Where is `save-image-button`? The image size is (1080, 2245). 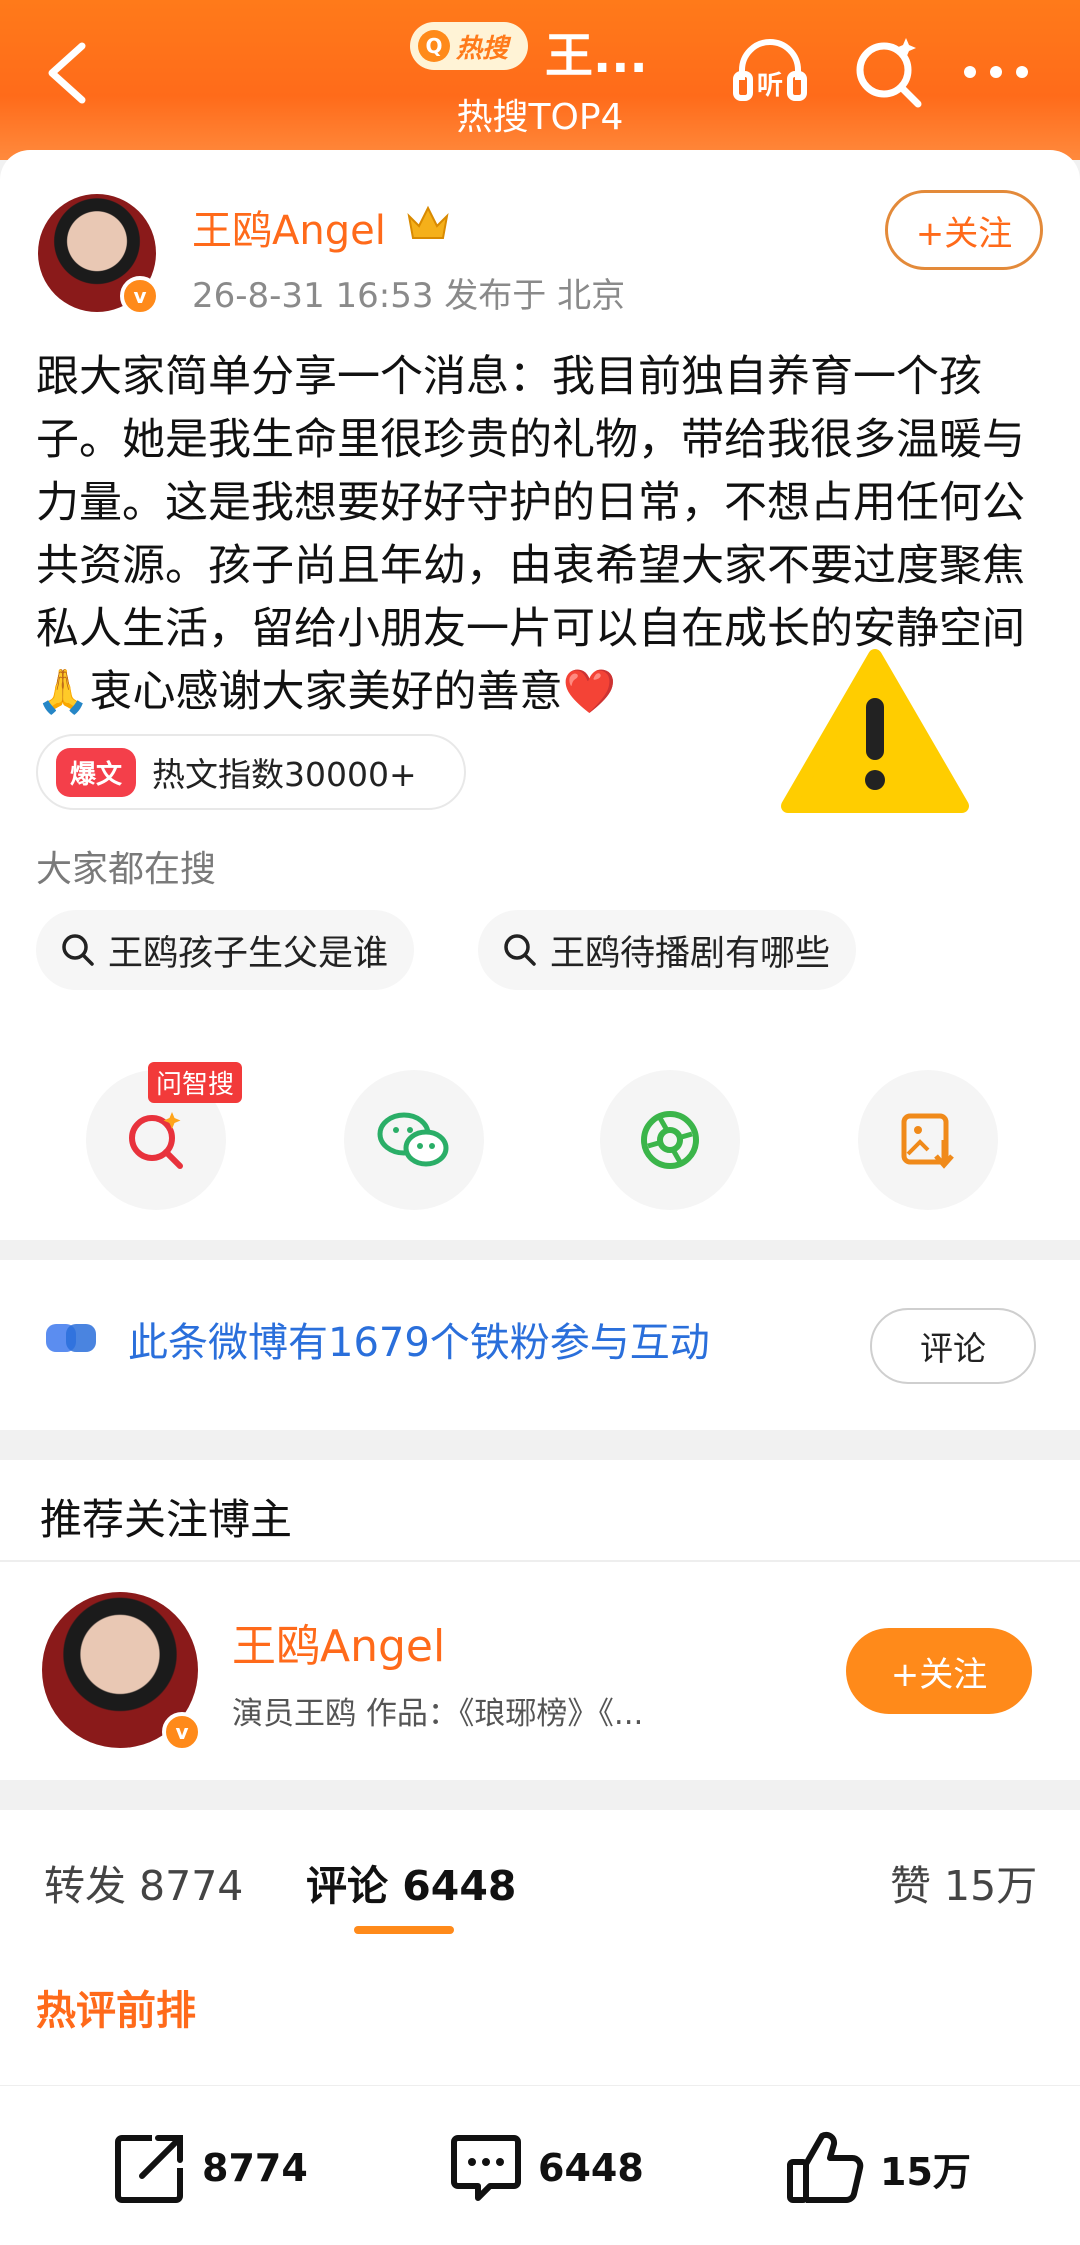 save-image-button is located at coordinates (928, 1140).